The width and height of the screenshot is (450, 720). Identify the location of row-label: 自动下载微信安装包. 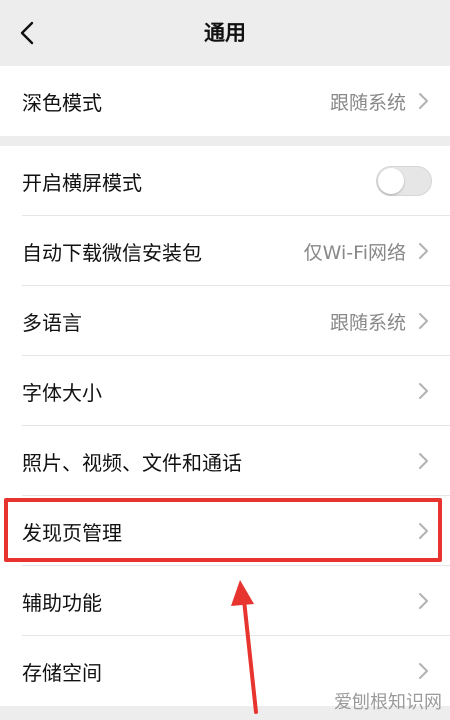
(112, 252).